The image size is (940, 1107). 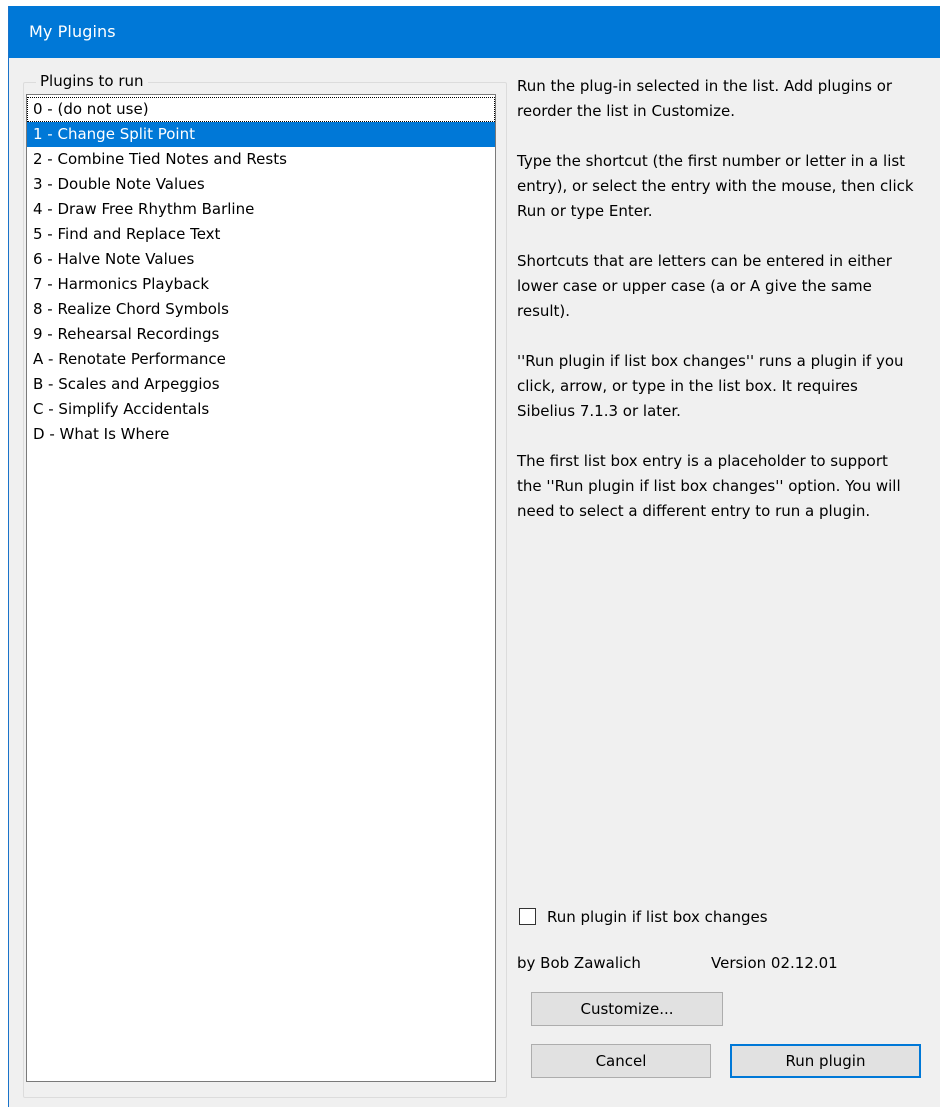 What do you see at coordinates (261, 159) in the screenshot?
I see `list-item: 2 - Combine Tied Notes and Rests` at bounding box center [261, 159].